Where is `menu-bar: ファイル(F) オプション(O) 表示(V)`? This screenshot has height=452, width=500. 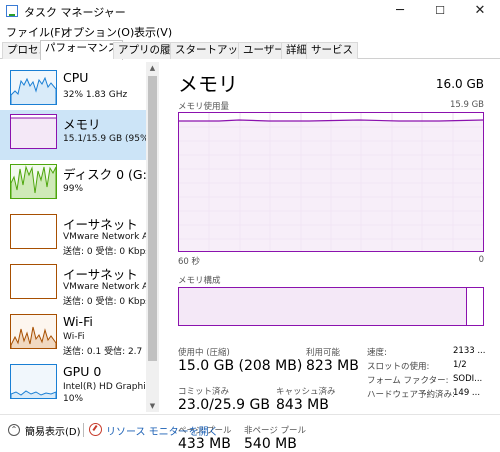 menu-bar: ファイル(F) オプション(O) 表示(V) is located at coordinates (250, 31).